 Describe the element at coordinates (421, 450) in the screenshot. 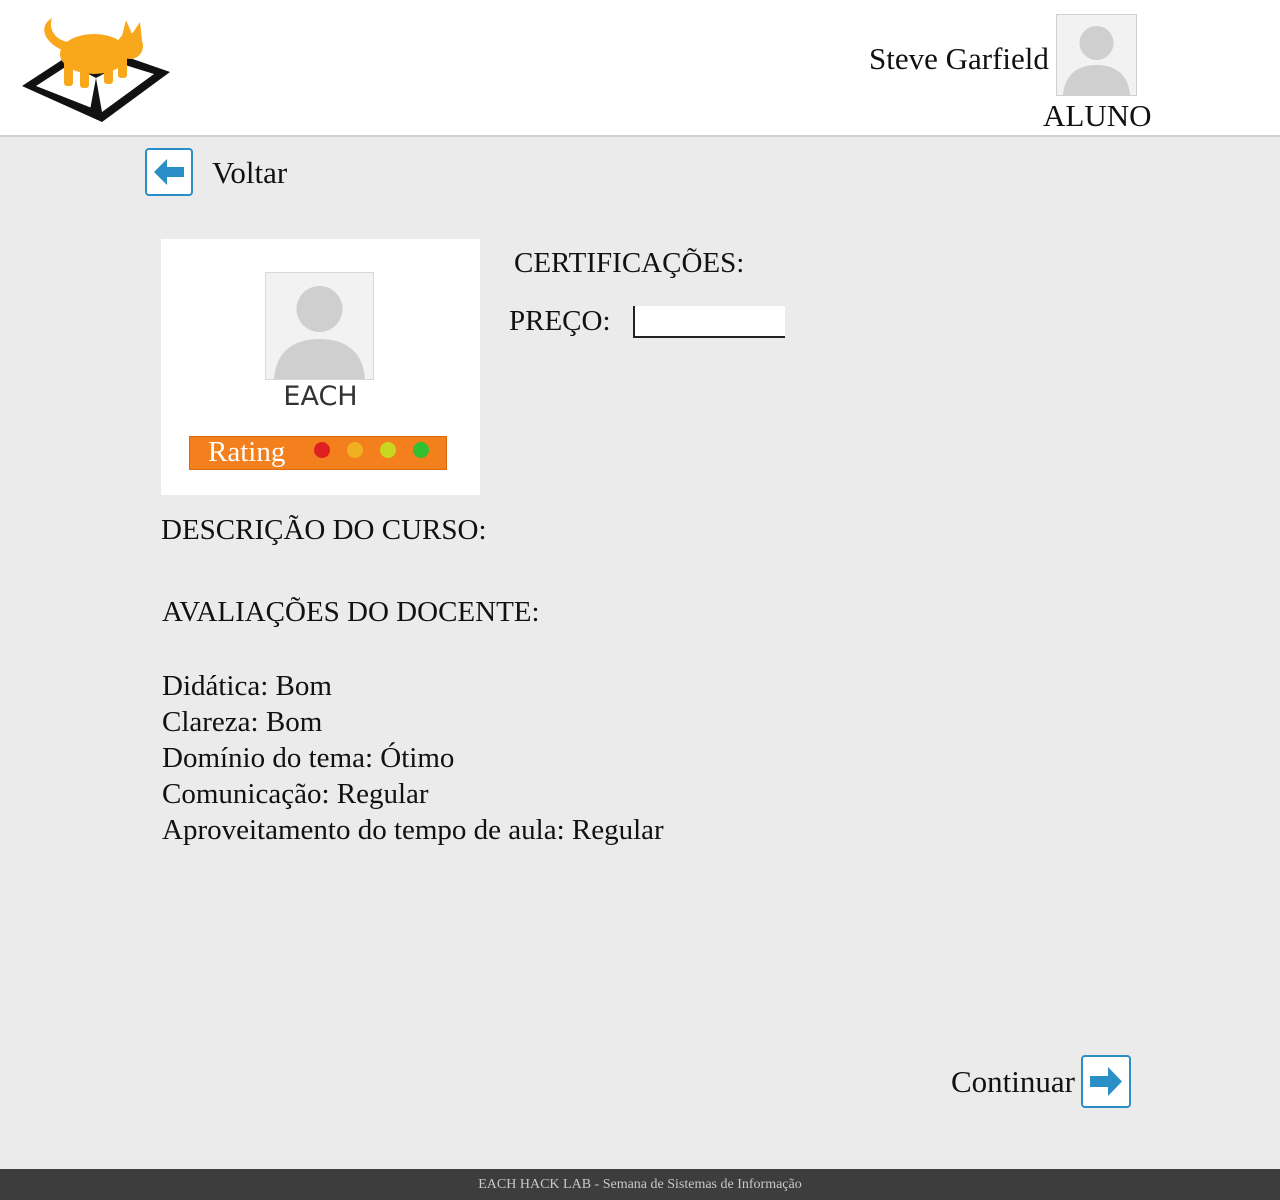

I see `rating-excellent-face-icon` at that location.